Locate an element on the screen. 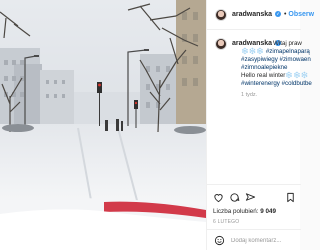 The width and height of the screenshot is (320, 250). caption-avatar is located at coordinates (221, 44).